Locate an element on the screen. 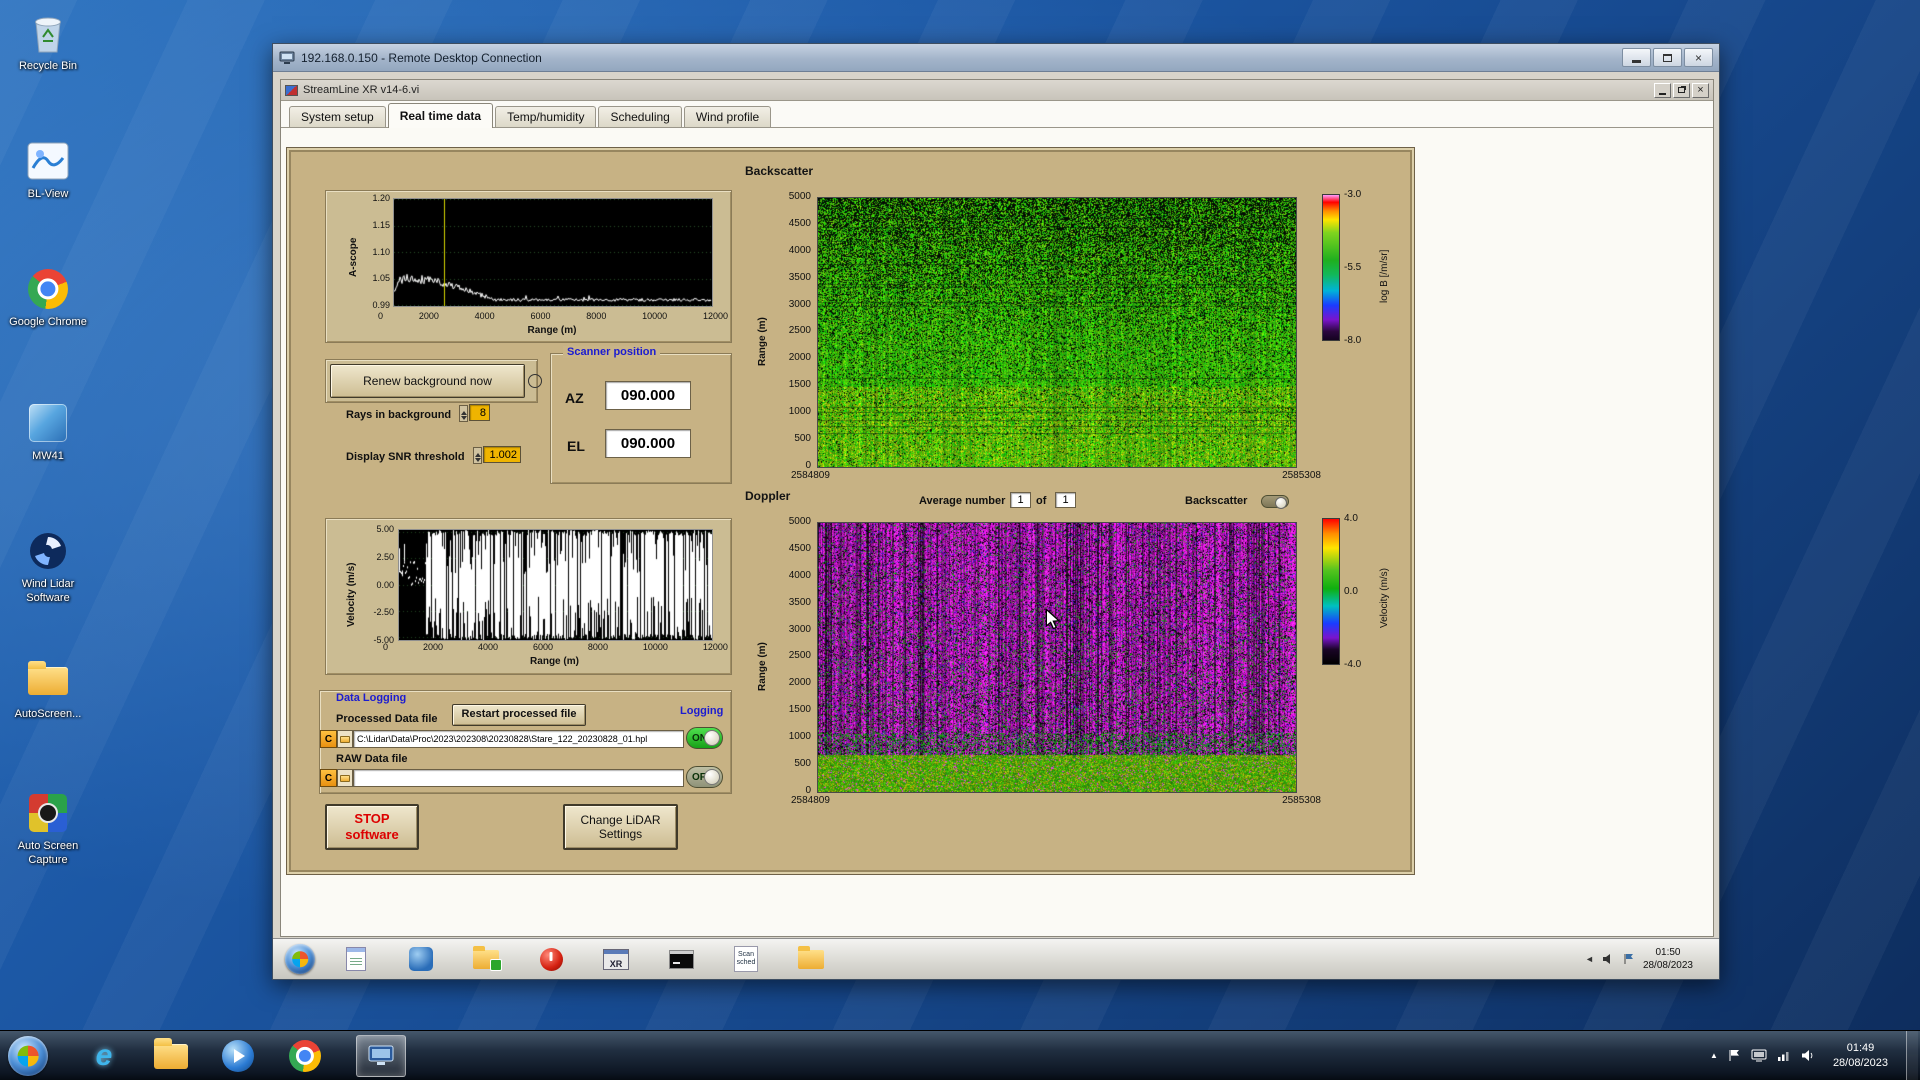 The height and width of the screenshot is (1081, 1920). rays-in-background-field: 8 is located at coordinates (479, 412).